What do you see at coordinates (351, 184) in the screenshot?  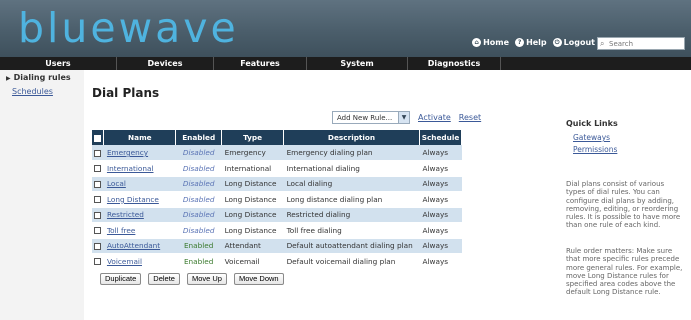 I see `description-cell: Local dialing` at bounding box center [351, 184].